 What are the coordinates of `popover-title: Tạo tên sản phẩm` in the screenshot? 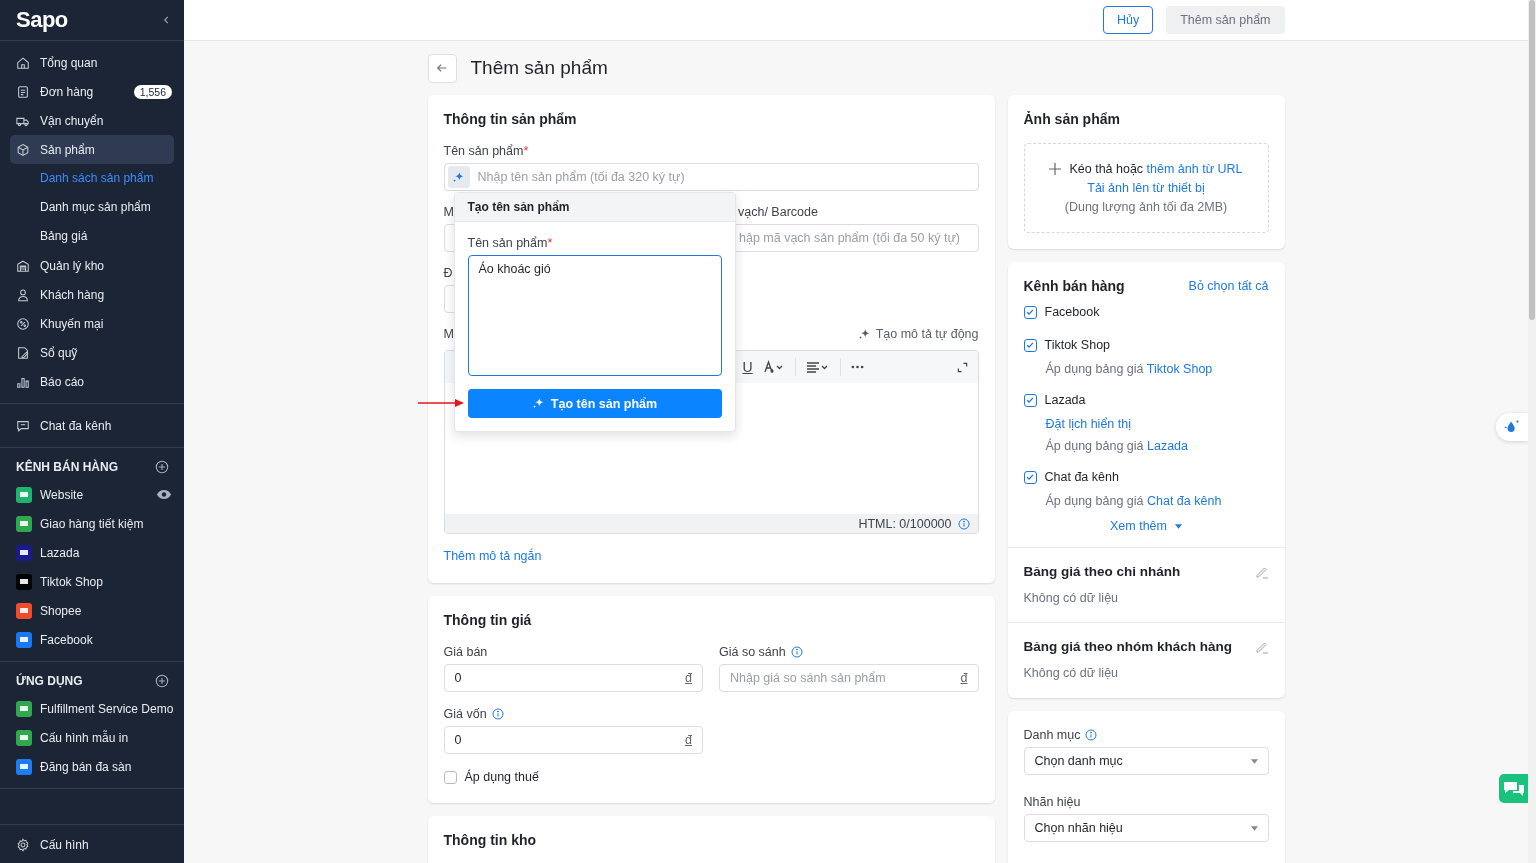 It's located at (594, 207).